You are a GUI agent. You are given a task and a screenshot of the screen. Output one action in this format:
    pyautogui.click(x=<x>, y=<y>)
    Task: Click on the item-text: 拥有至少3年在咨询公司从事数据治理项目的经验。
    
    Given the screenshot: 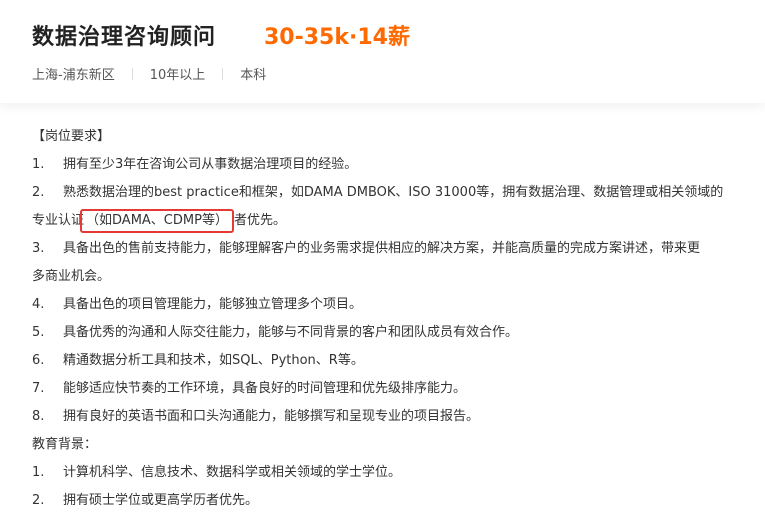 What is the action you would take?
    pyautogui.click(x=210, y=164)
    